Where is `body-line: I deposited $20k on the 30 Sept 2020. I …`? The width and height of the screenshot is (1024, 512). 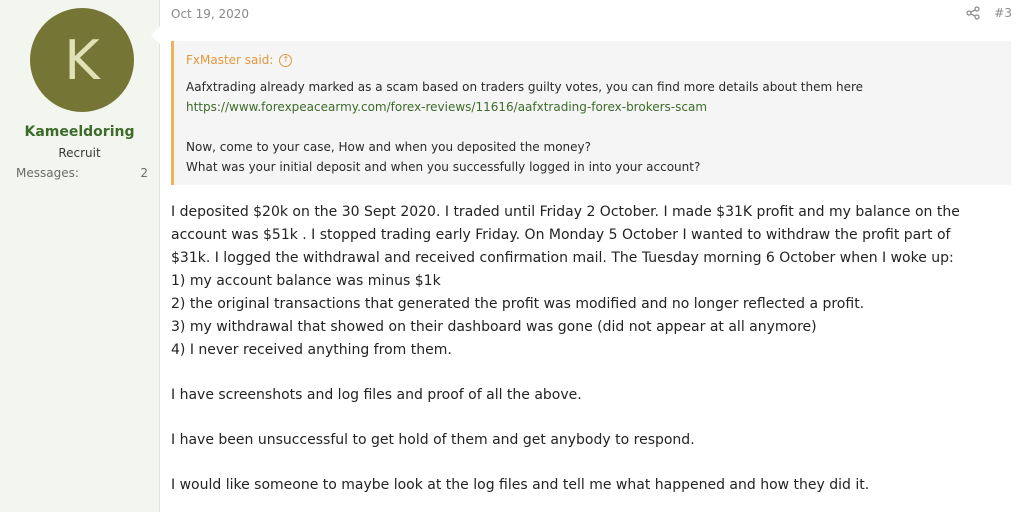 body-line: I deposited $20k on the 30 Sept 2020. I … is located at coordinates (565, 212).